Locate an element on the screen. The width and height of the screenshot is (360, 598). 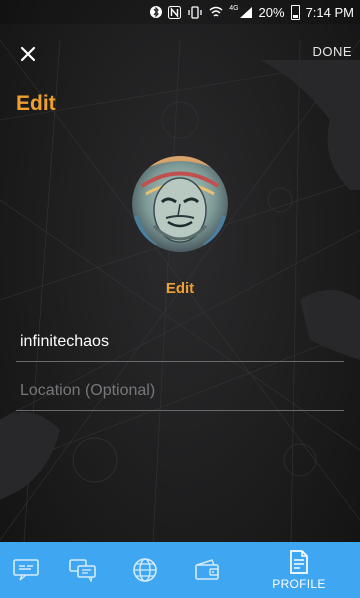
nav-item-chat is located at coordinates (83, 570).